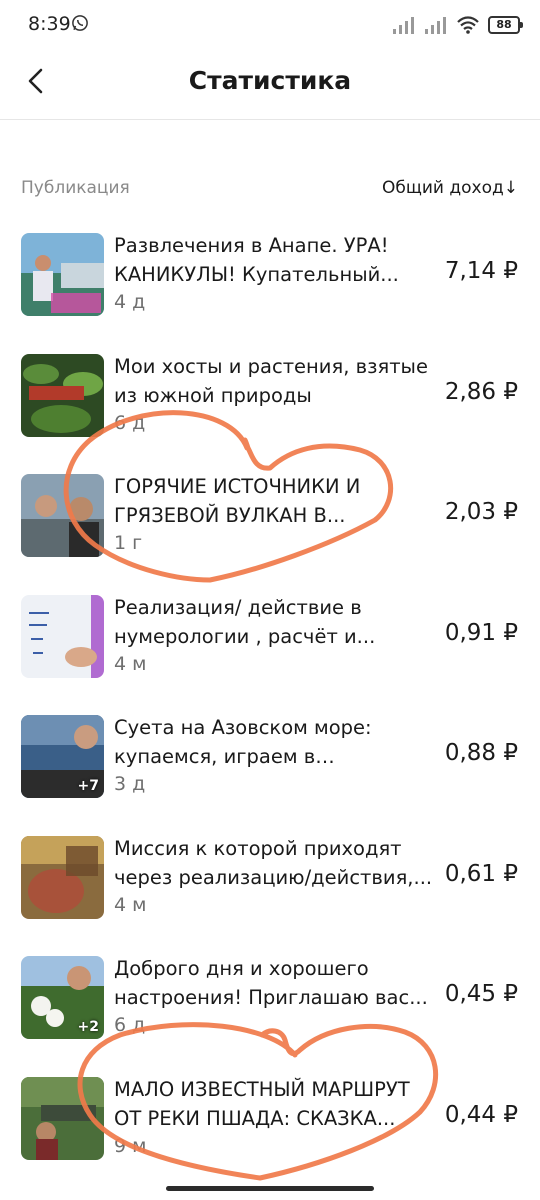 This screenshot has height=1200, width=540. What do you see at coordinates (450, 188) in the screenshot?
I see `sort-total-income-button: Общий доход↓` at bounding box center [450, 188].